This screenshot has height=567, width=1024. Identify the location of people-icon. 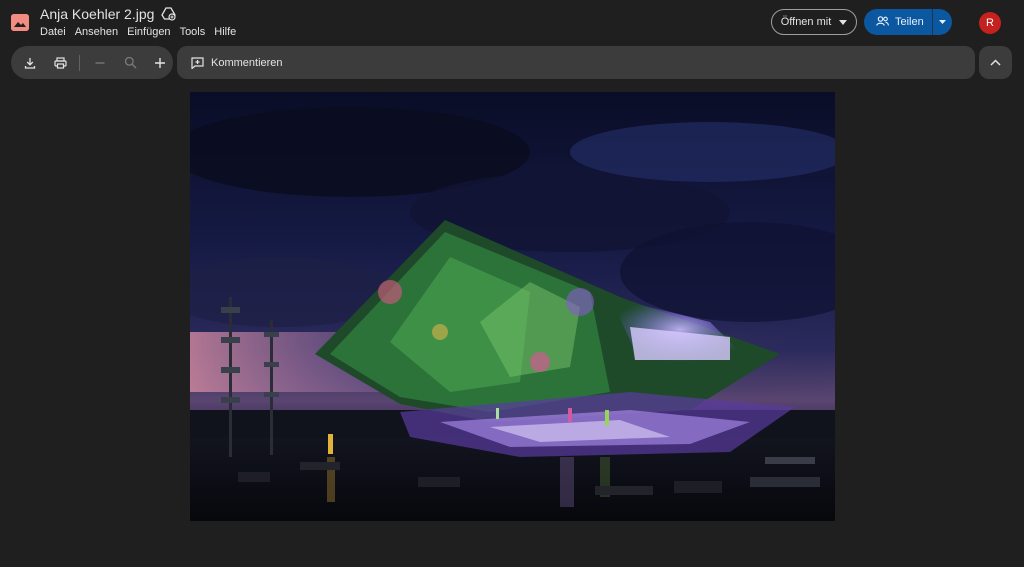
(882, 22).